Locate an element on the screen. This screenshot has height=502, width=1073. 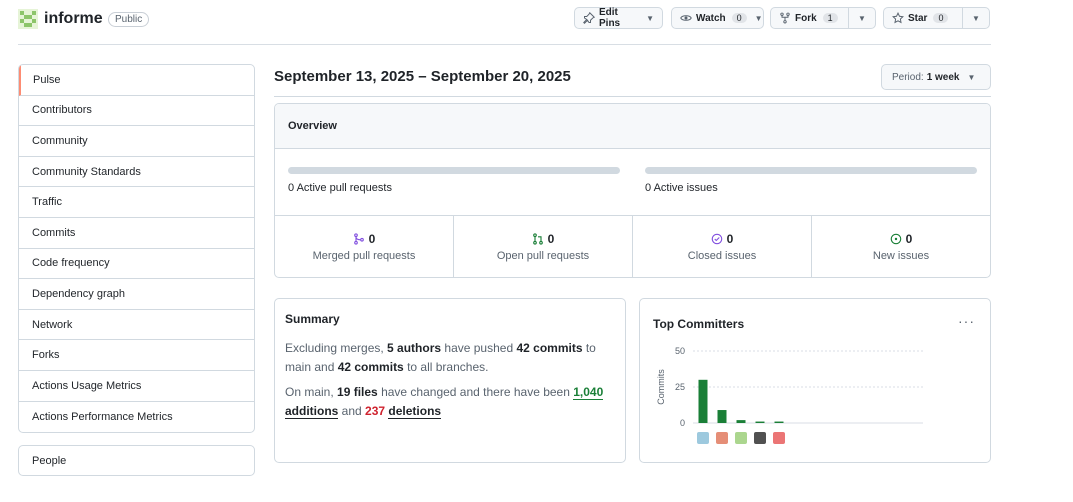
stat-label: Merged pull requests is located at coordinates (364, 256).